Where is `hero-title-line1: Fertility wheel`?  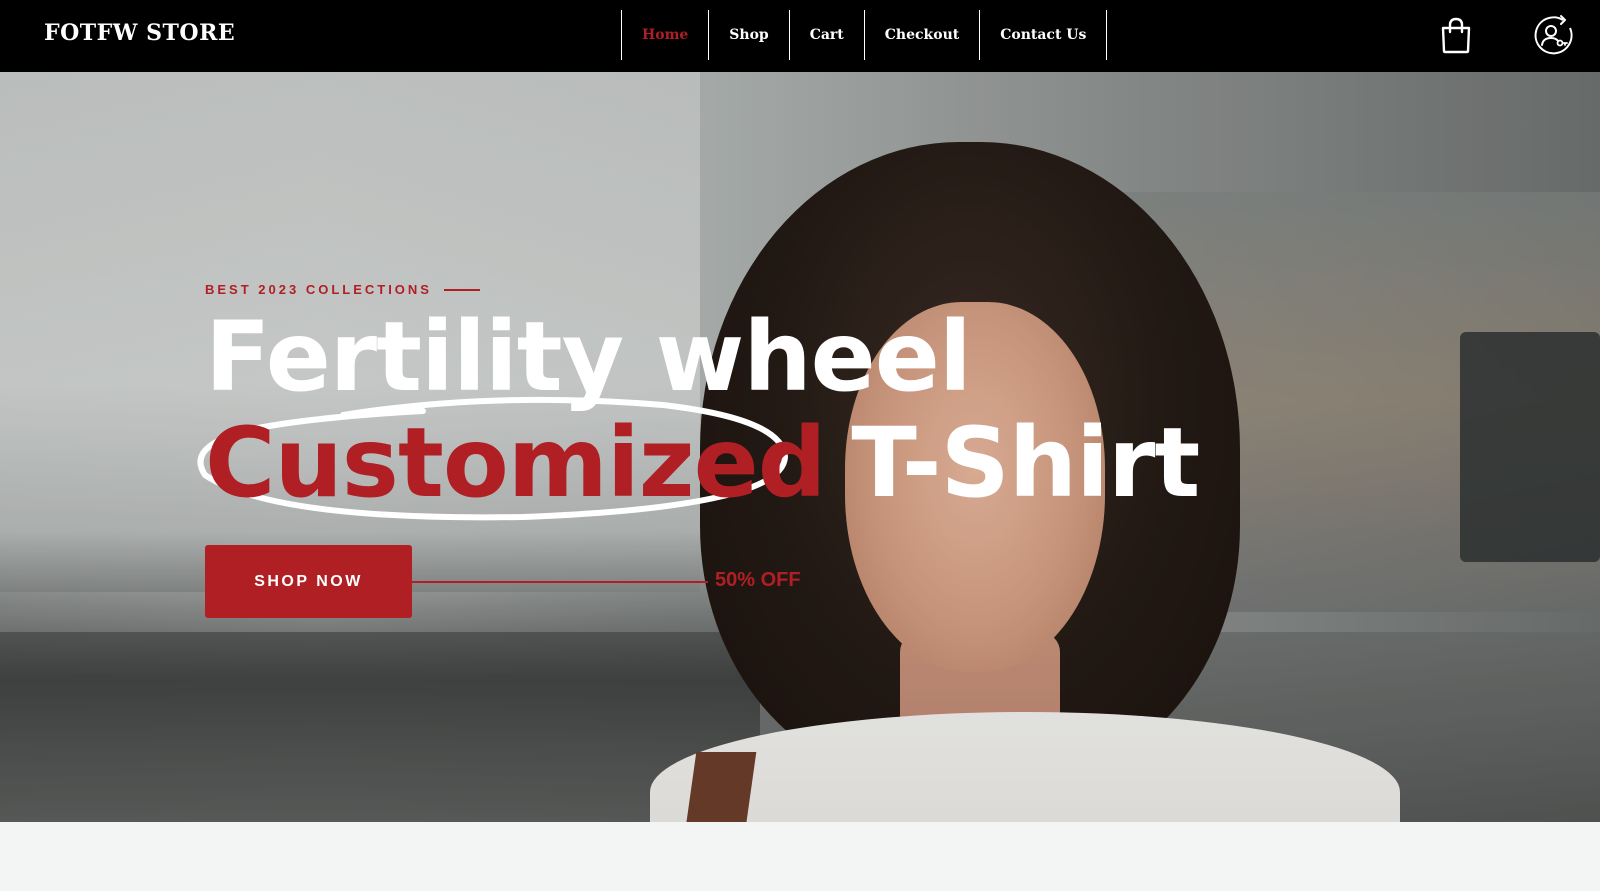
hero-title-line1: Fertility wheel is located at coordinates (588, 357).